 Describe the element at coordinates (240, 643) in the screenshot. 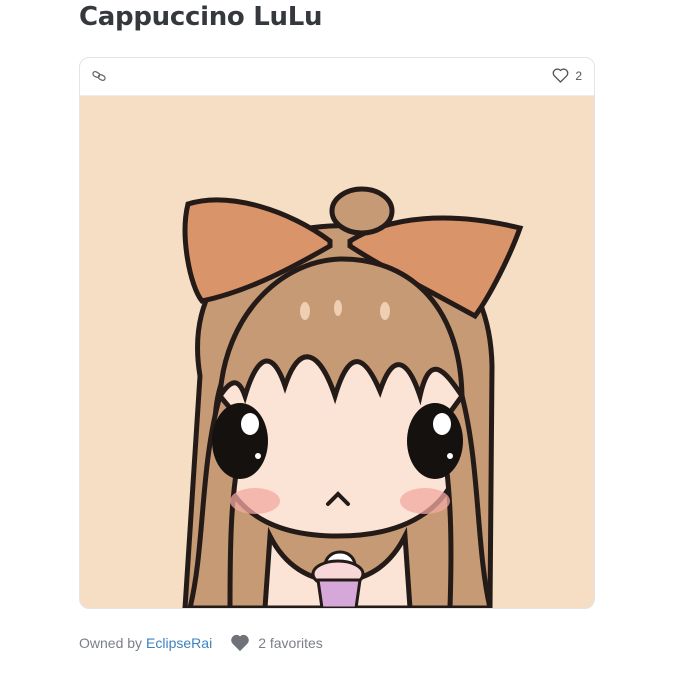

I see `heart-filled-icon` at that location.